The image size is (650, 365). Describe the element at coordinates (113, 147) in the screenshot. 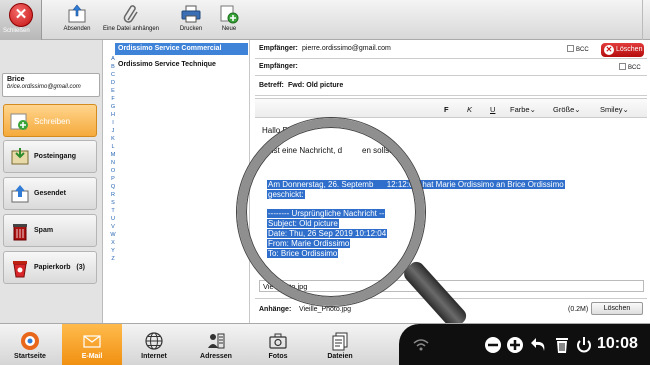

I see `alphabet-letter: L` at that location.